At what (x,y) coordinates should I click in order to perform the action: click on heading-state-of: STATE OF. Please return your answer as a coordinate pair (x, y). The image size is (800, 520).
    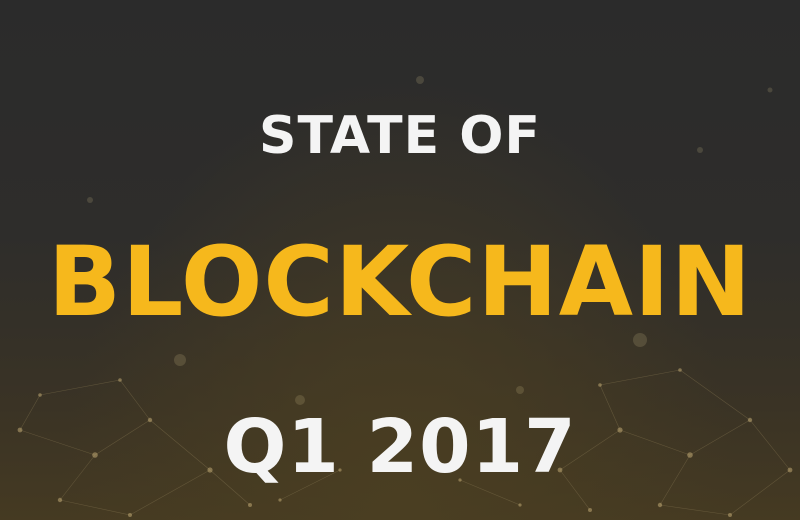
    Looking at the image, I should click on (400, 136).